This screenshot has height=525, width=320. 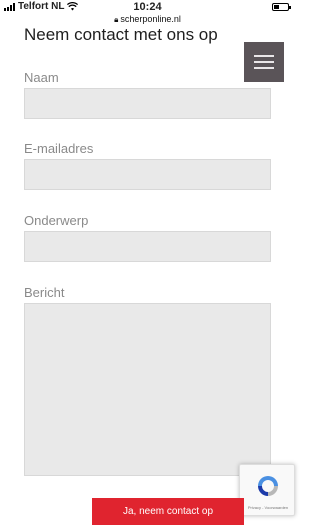 I want to click on submit-button: Ja, neem contact op, so click(x=168, y=511).